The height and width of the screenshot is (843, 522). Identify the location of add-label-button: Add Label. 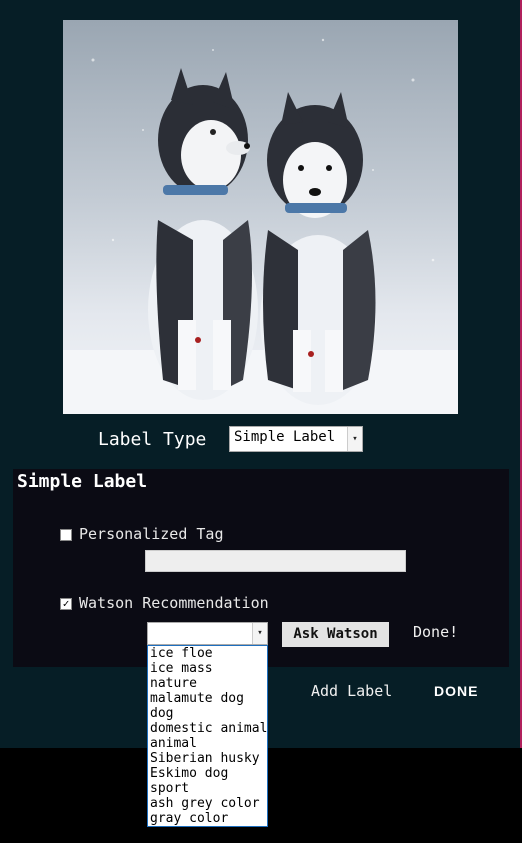
(351, 691).